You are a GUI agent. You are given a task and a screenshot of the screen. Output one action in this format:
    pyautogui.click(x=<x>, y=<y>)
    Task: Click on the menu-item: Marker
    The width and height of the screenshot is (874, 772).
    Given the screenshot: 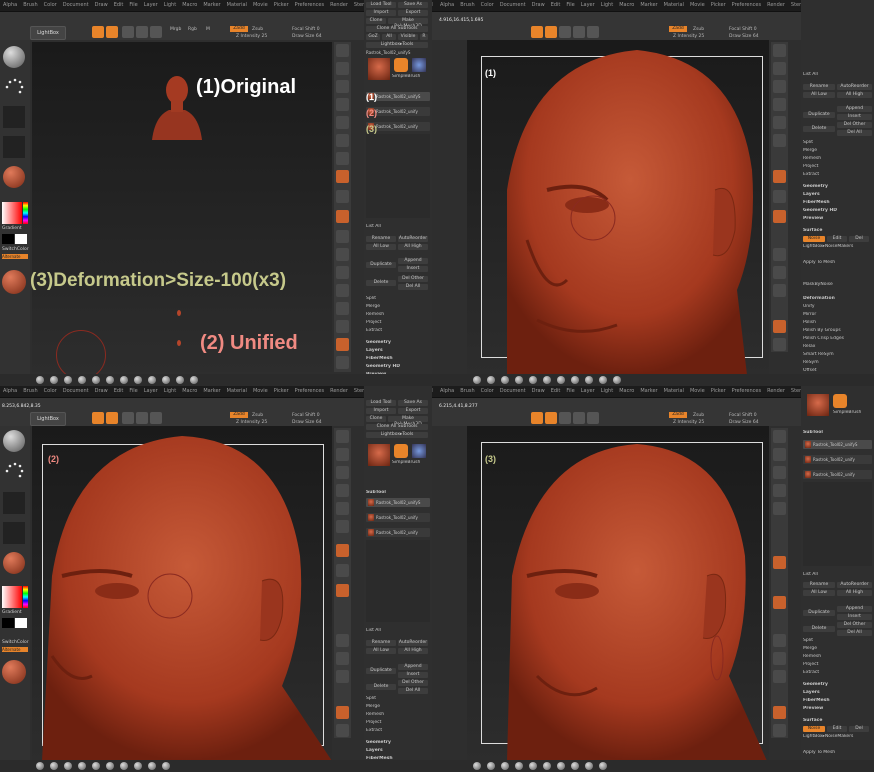 What is the action you would take?
    pyautogui.click(x=648, y=5)
    